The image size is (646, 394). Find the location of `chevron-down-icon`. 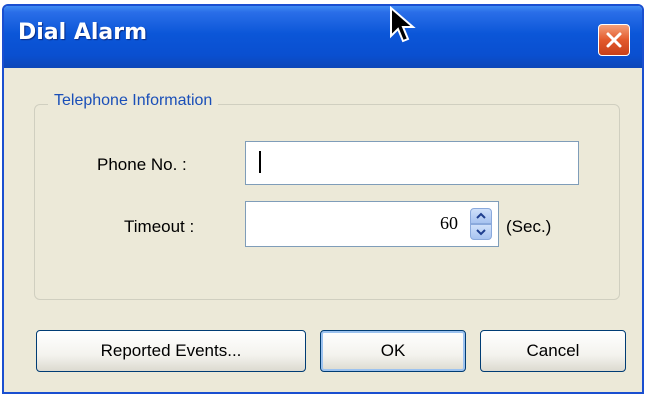

chevron-down-icon is located at coordinates (481, 232).